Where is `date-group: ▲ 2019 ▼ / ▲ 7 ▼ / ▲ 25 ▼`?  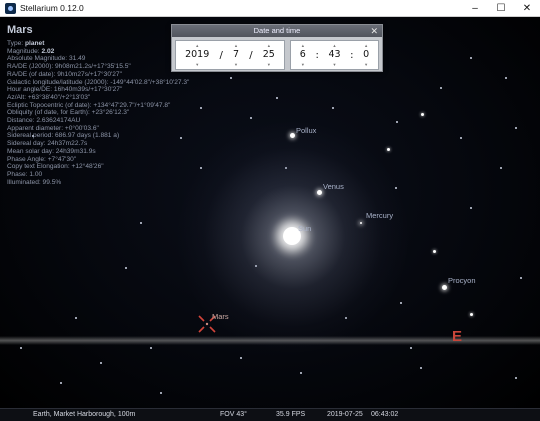
date-group: ▲ 2019 ▼ / ▲ 7 ▼ / ▲ 25 ▼ is located at coordinates (230, 55).